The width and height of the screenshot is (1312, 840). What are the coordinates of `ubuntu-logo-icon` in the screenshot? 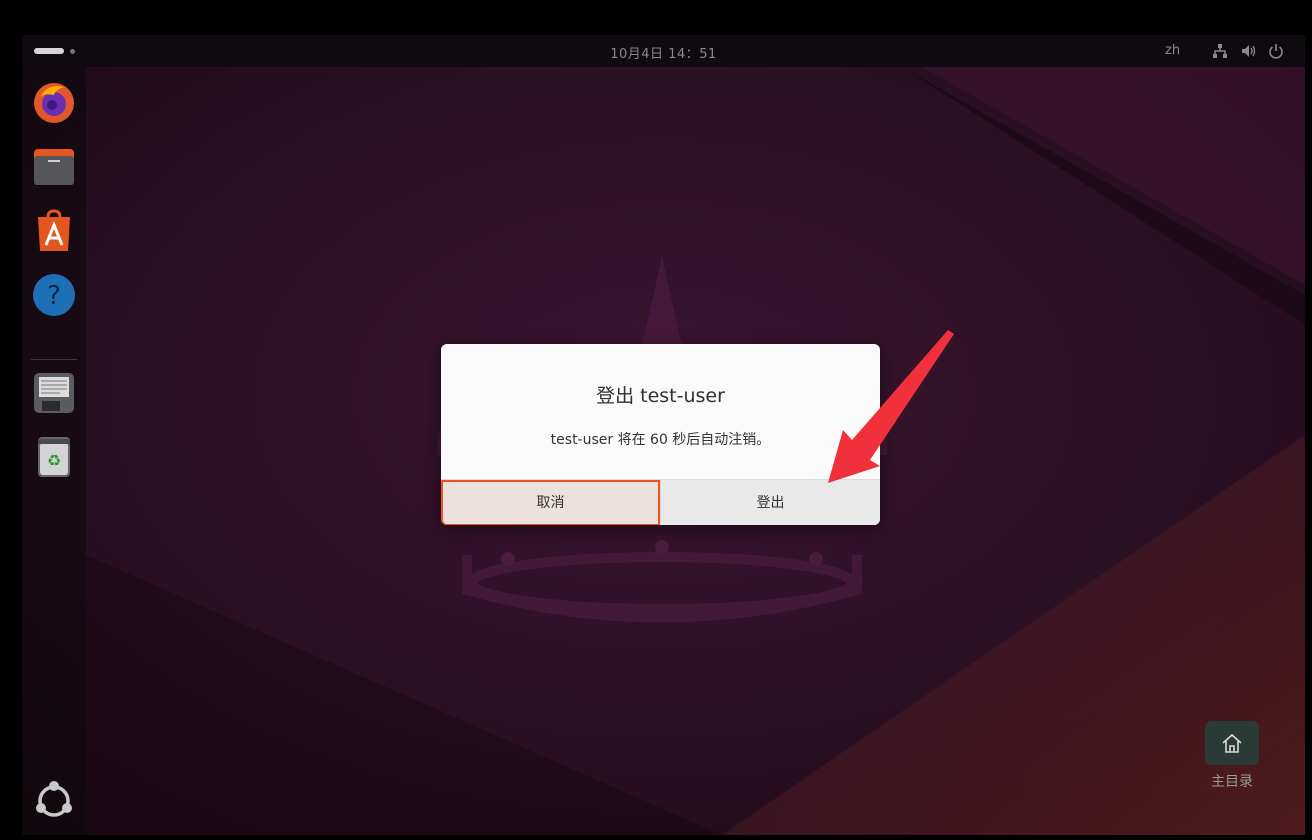 It's located at (54, 801).